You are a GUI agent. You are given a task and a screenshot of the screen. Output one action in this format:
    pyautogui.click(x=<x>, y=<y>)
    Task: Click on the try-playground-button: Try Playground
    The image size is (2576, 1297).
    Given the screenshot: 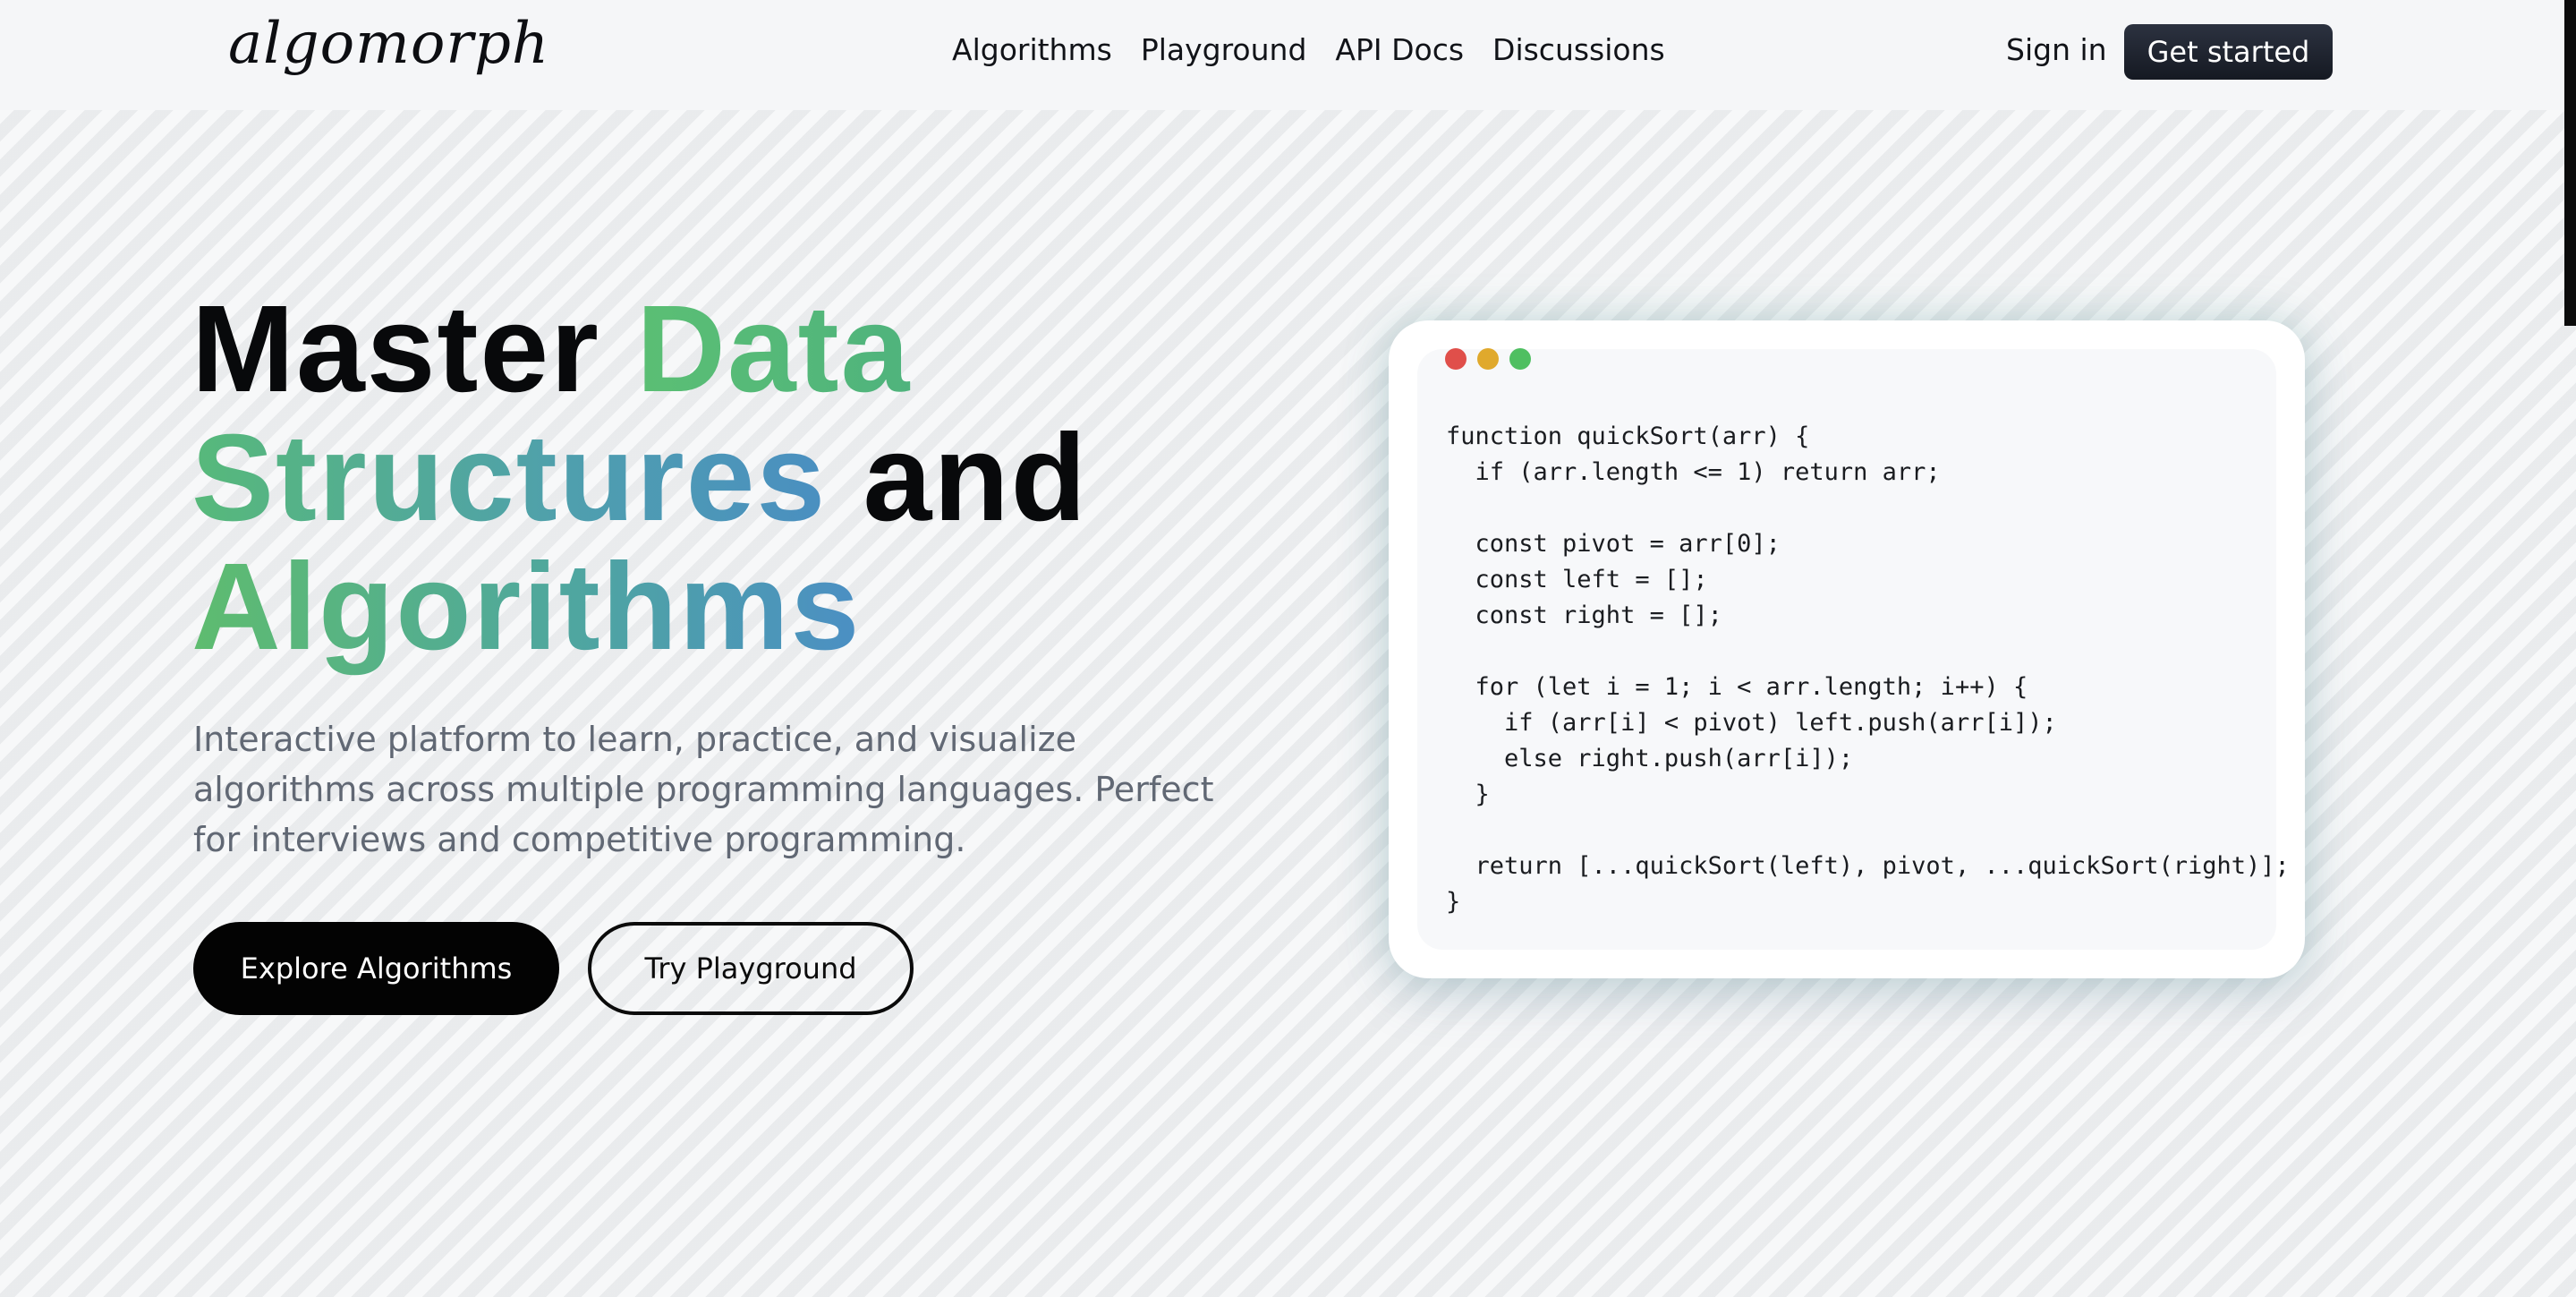 What is the action you would take?
    pyautogui.click(x=751, y=968)
    